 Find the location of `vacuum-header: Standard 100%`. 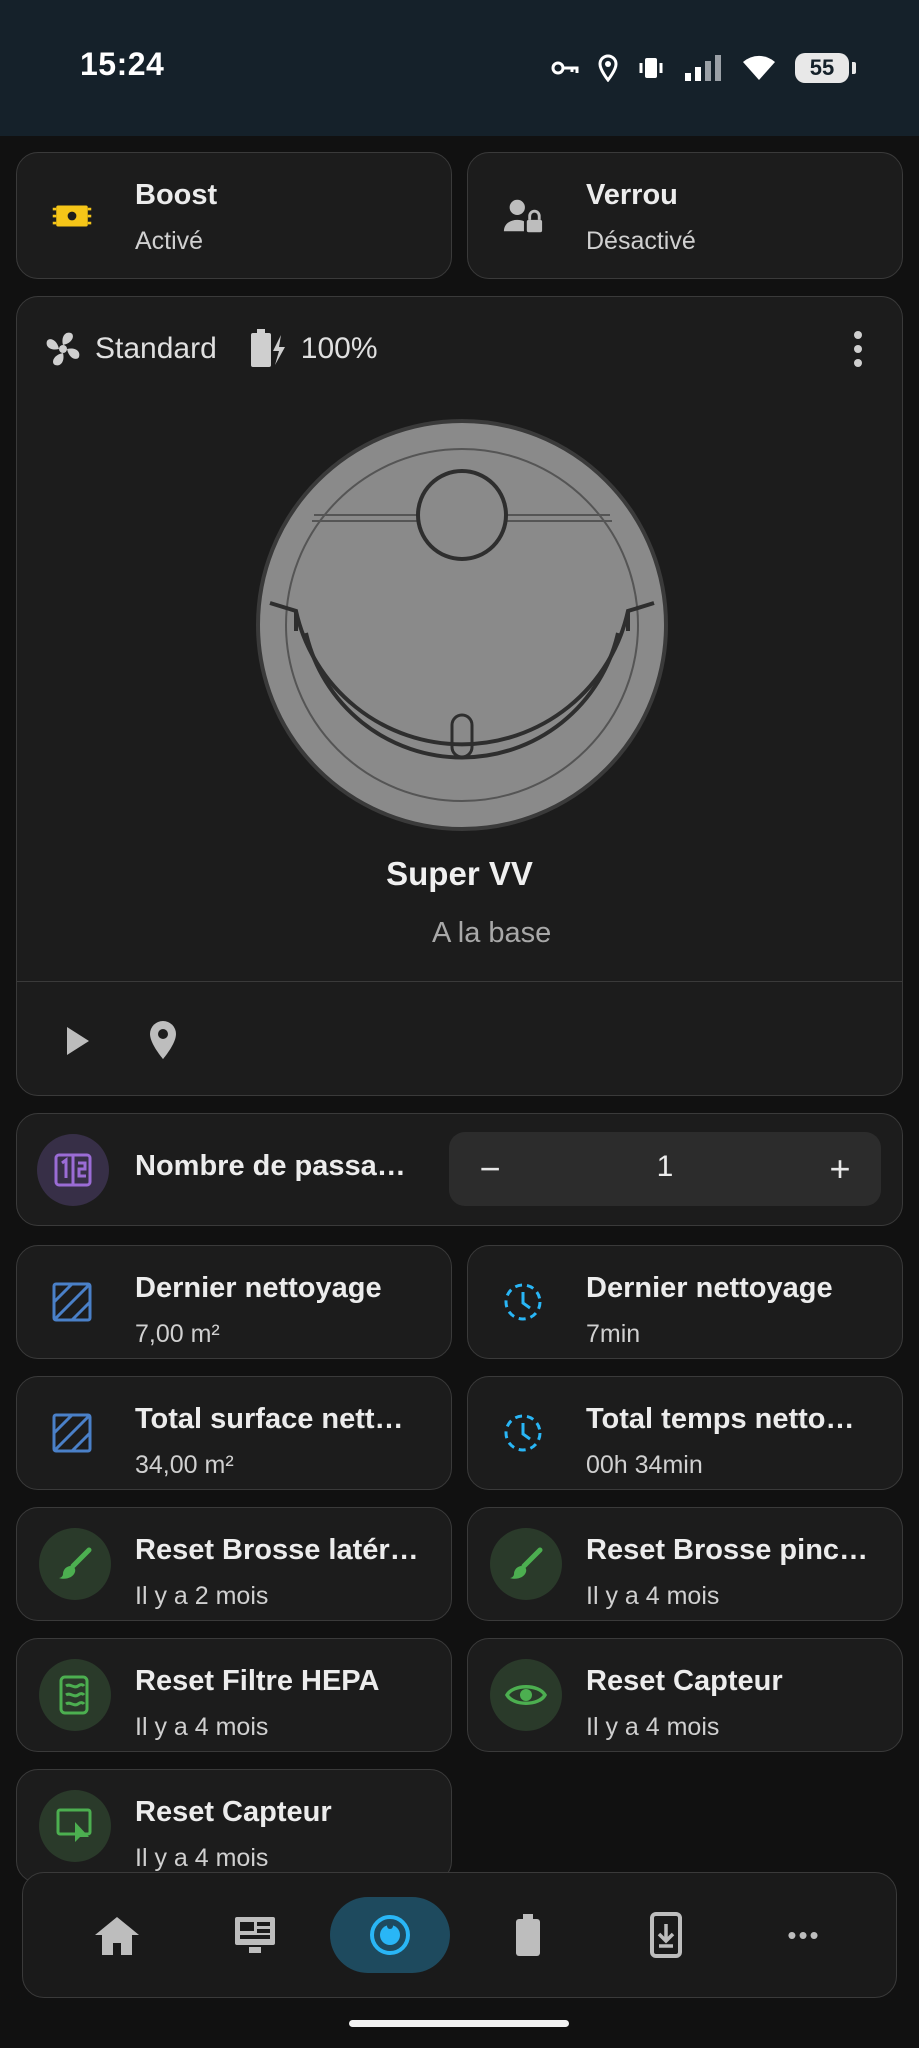

vacuum-header: Standard 100% is located at coordinates (209, 349).